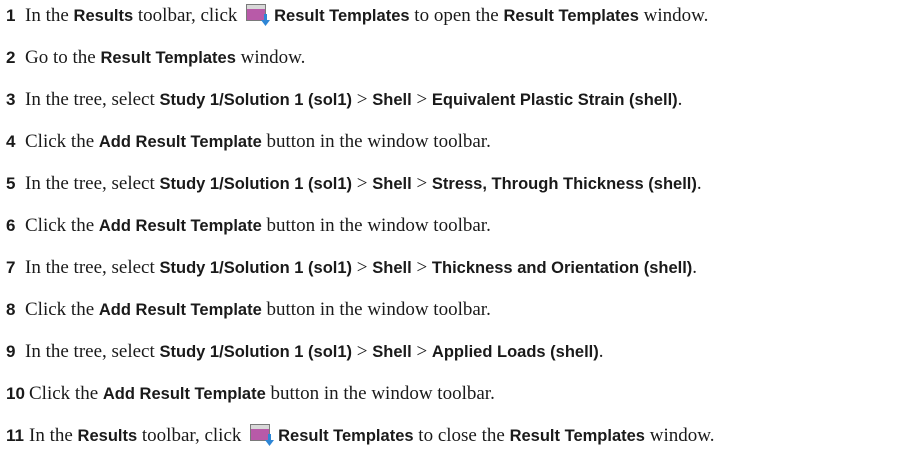  Describe the element at coordinates (15, 393) in the screenshot. I see `step-number: 10` at that location.